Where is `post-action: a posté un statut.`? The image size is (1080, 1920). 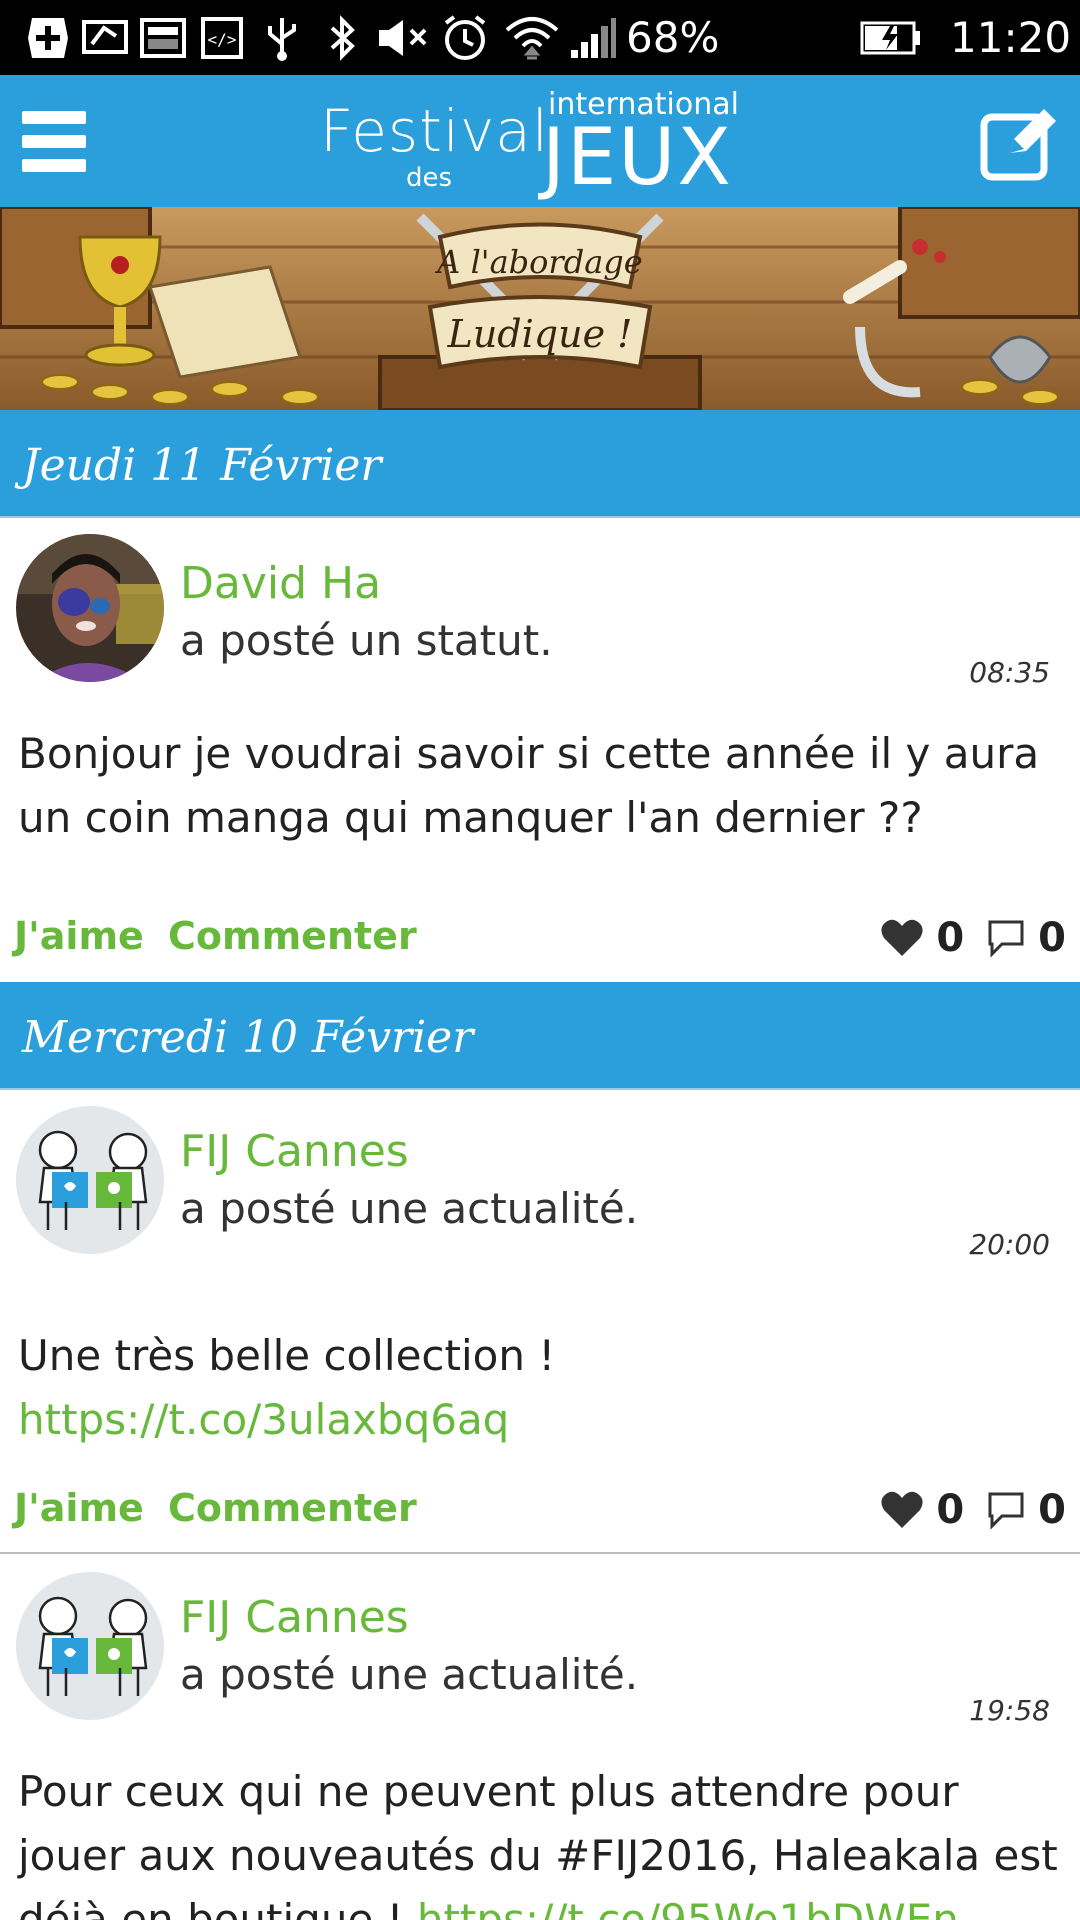 post-action: a posté un statut. is located at coordinates (366, 640).